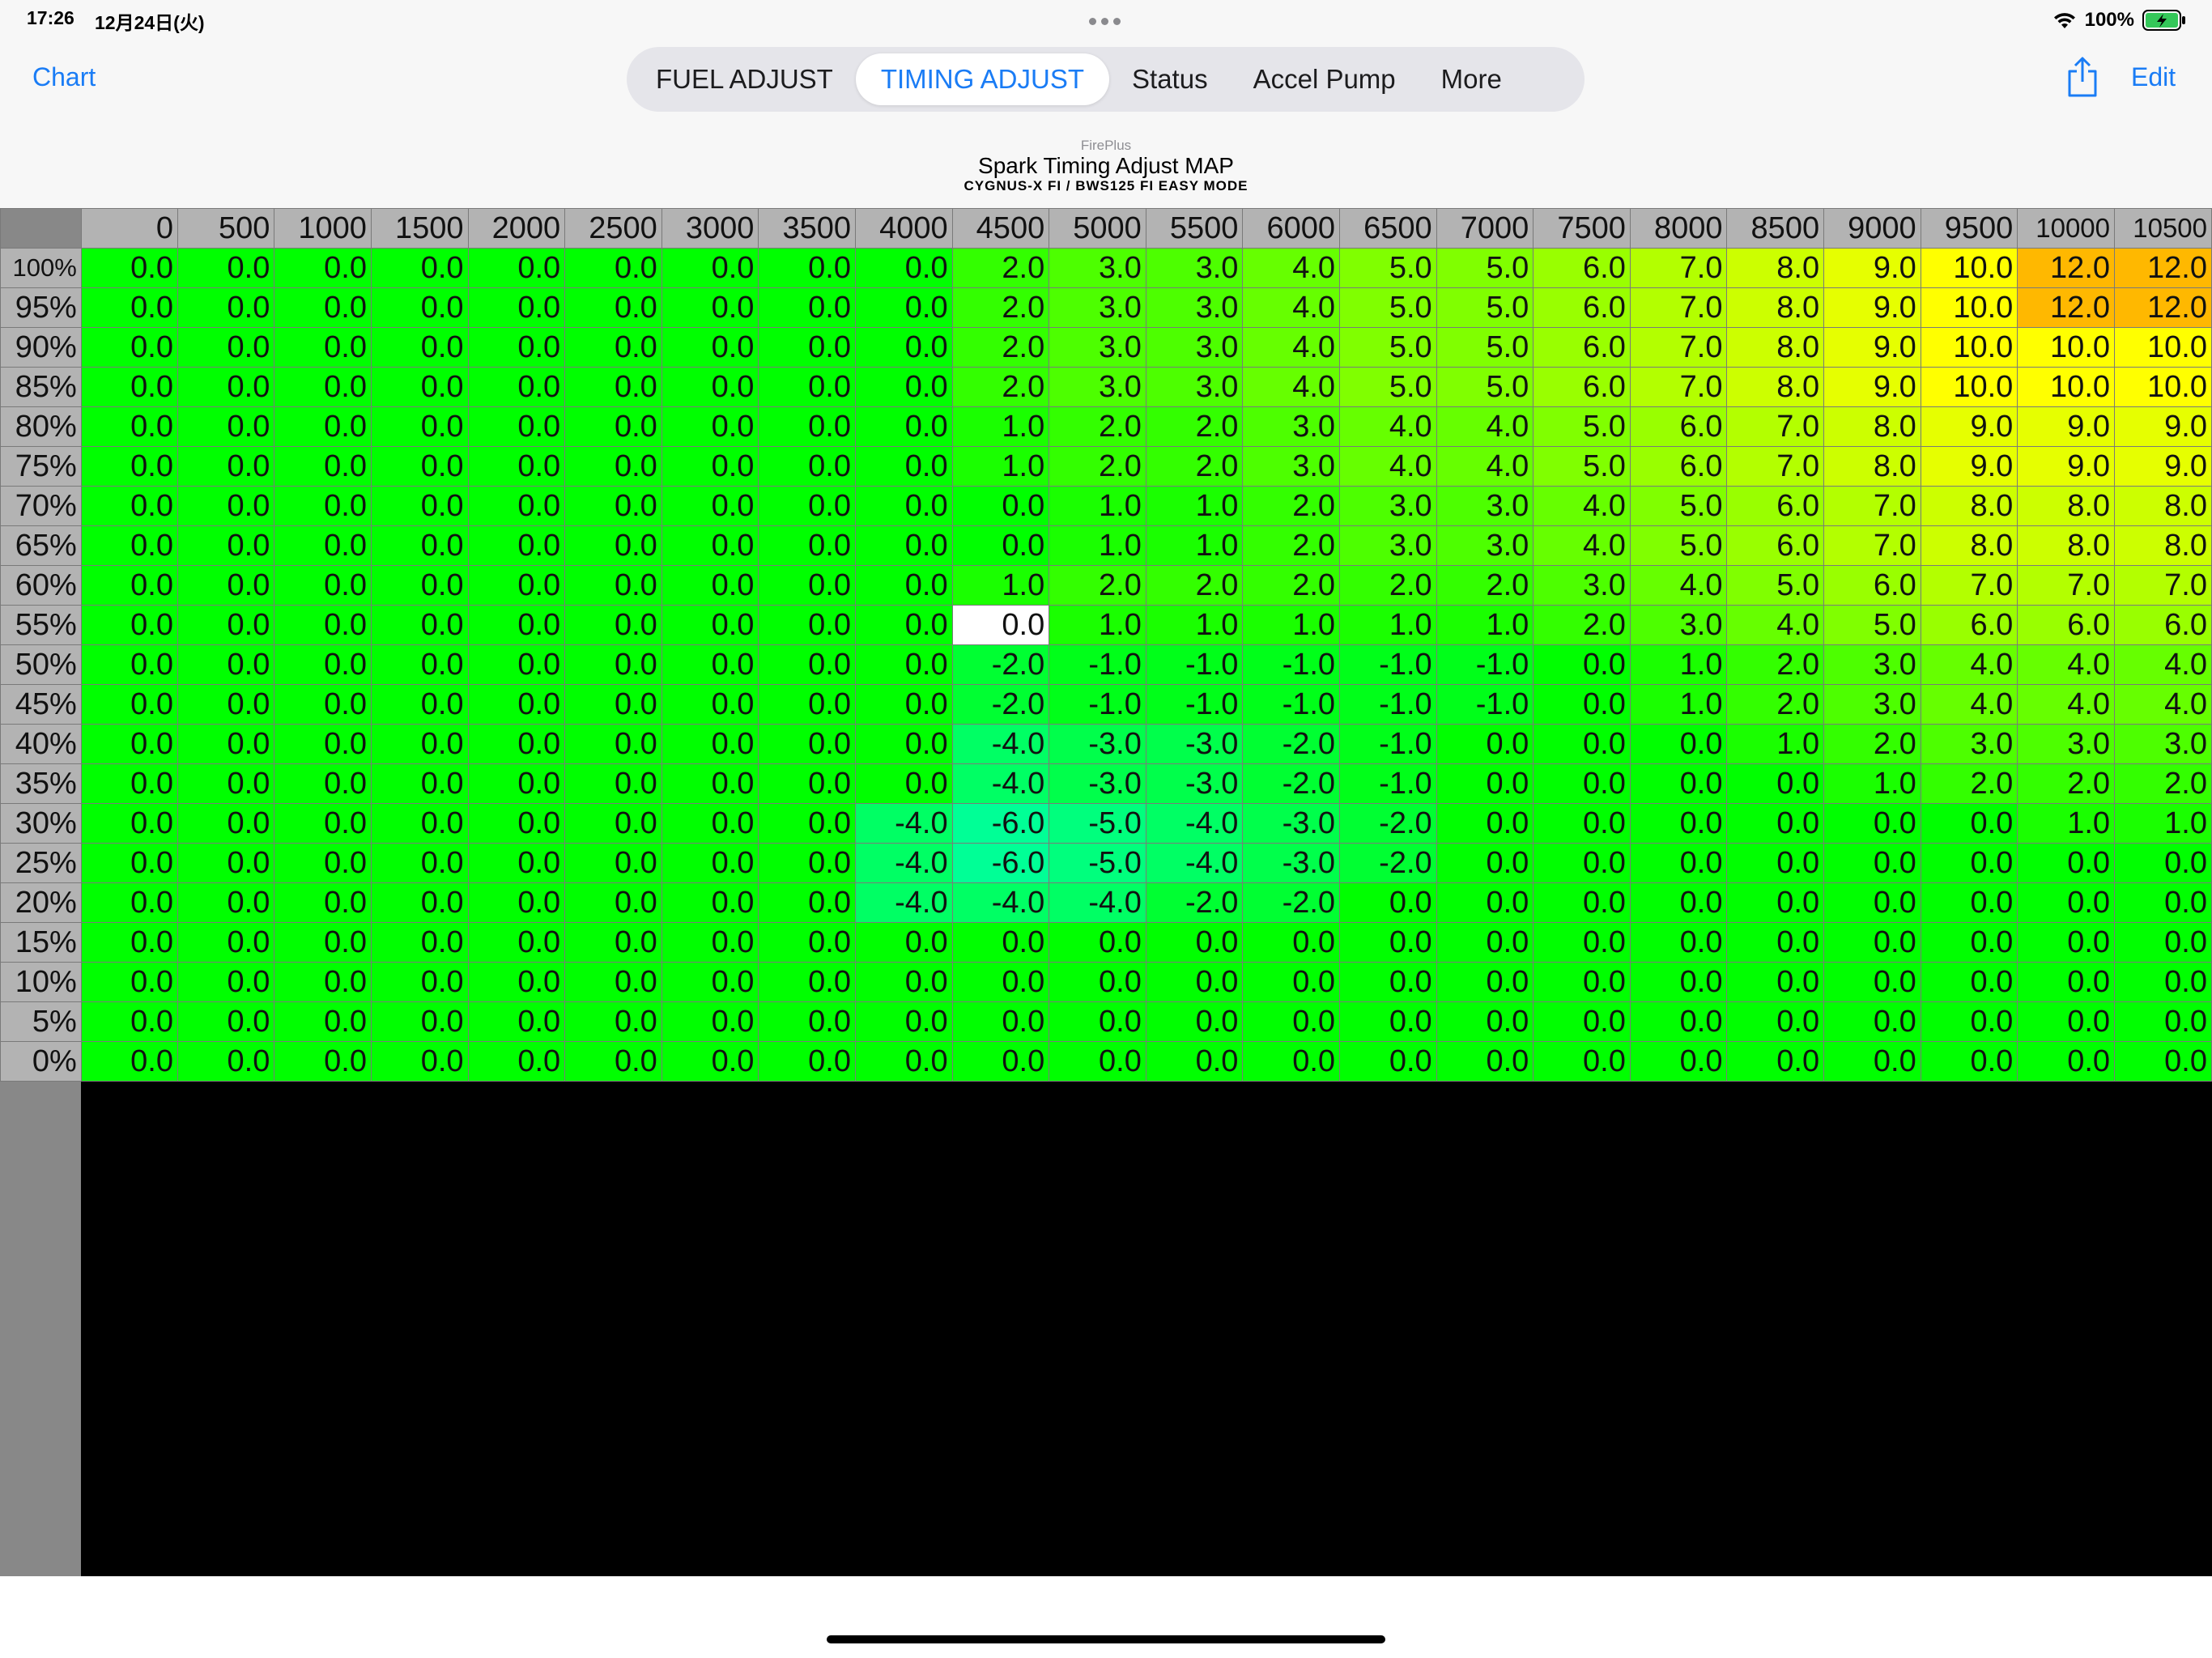  What do you see at coordinates (2066, 307) in the screenshot?
I see `map-cell: 12.0` at bounding box center [2066, 307].